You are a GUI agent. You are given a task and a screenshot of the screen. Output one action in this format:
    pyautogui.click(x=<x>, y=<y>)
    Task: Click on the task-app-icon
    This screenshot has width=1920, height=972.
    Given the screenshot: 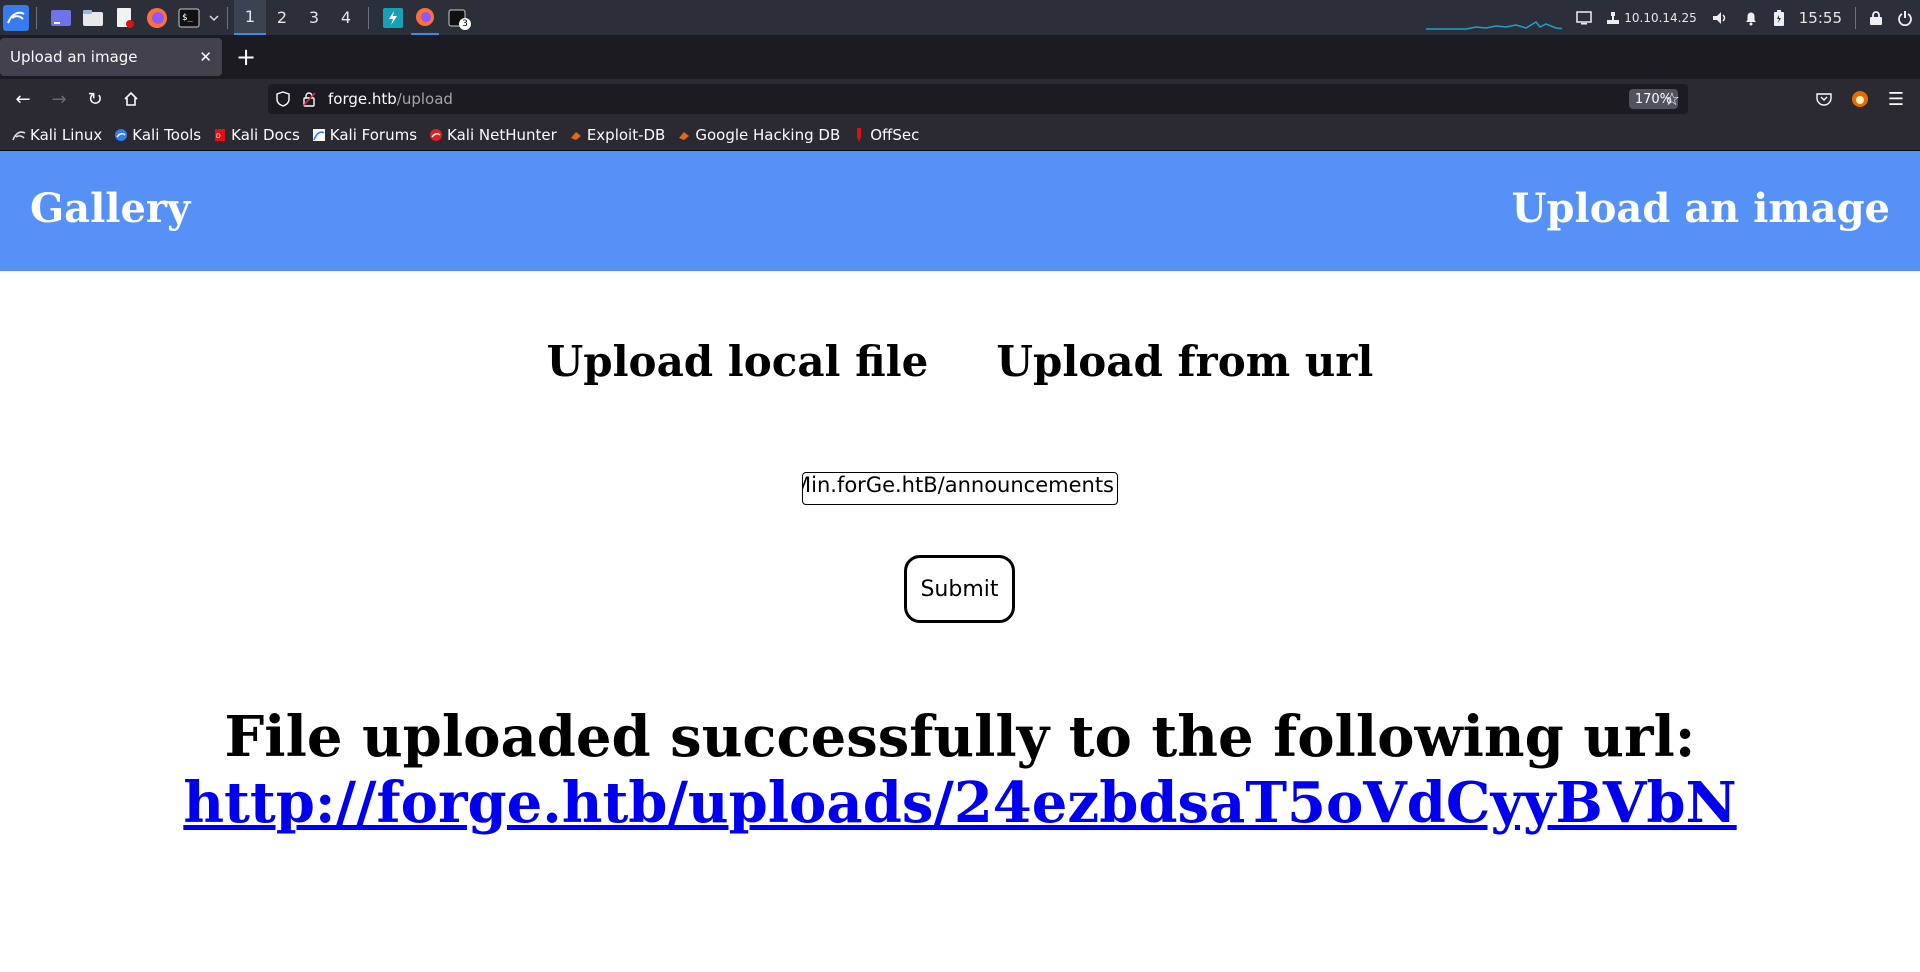 What is the action you would take?
    pyautogui.click(x=393, y=18)
    